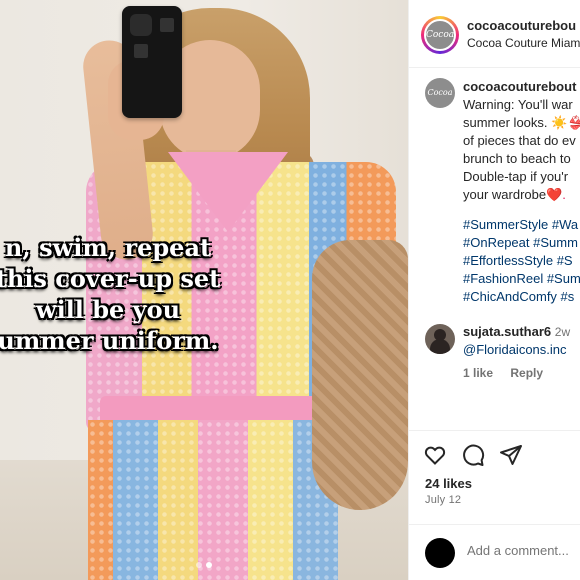 This screenshot has height=580, width=580. Describe the element at coordinates (108, 247) in the screenshot. I see `overlay-line: n, swim, repeat` at that location.